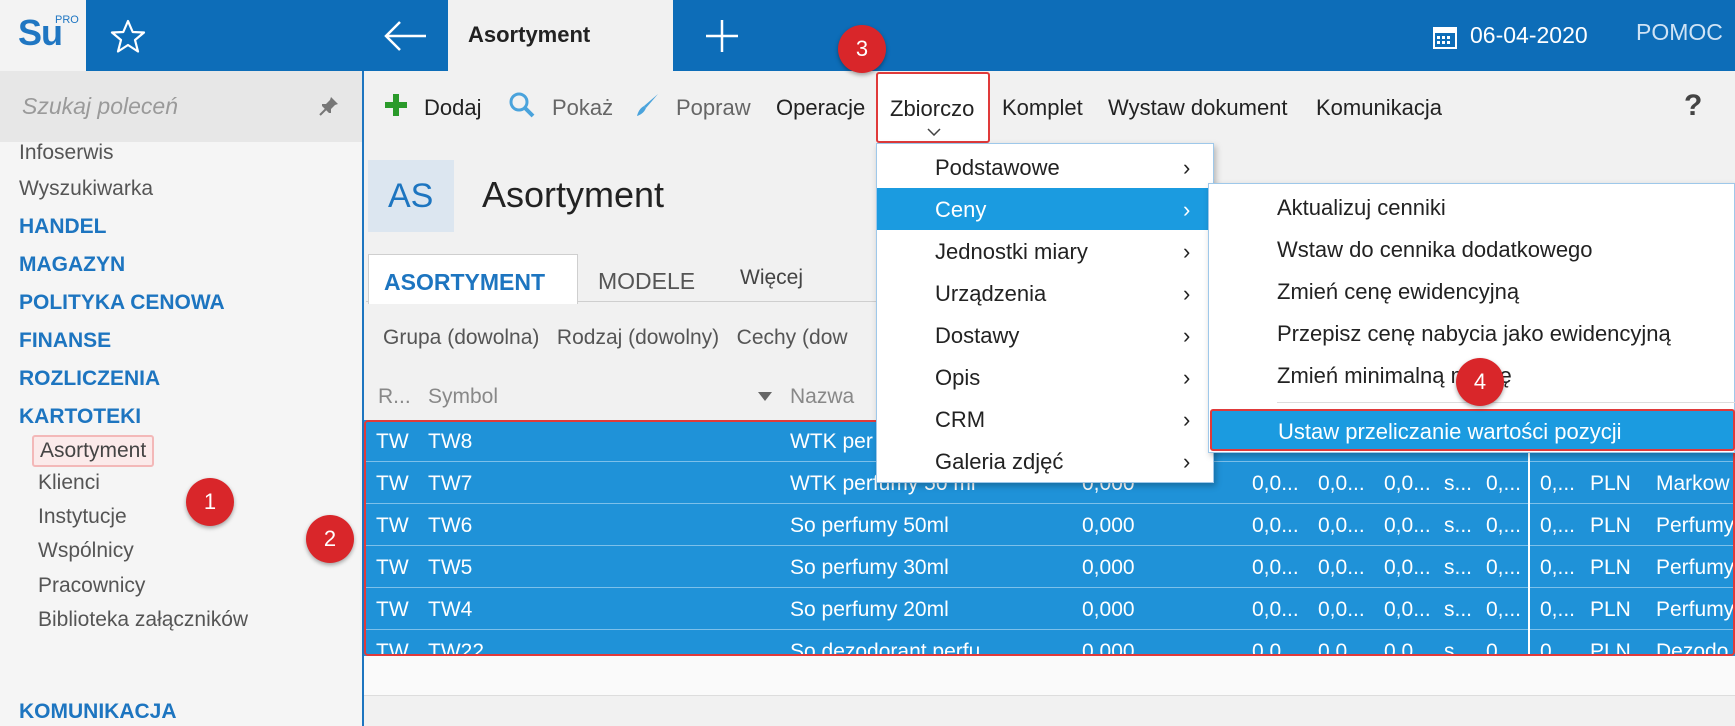 This screenshot has height=726, width=1735. Describe the element at coordinates (977, 335) in the screenshot. I see `bulk-menu-item-label: Dostawy` at that location.